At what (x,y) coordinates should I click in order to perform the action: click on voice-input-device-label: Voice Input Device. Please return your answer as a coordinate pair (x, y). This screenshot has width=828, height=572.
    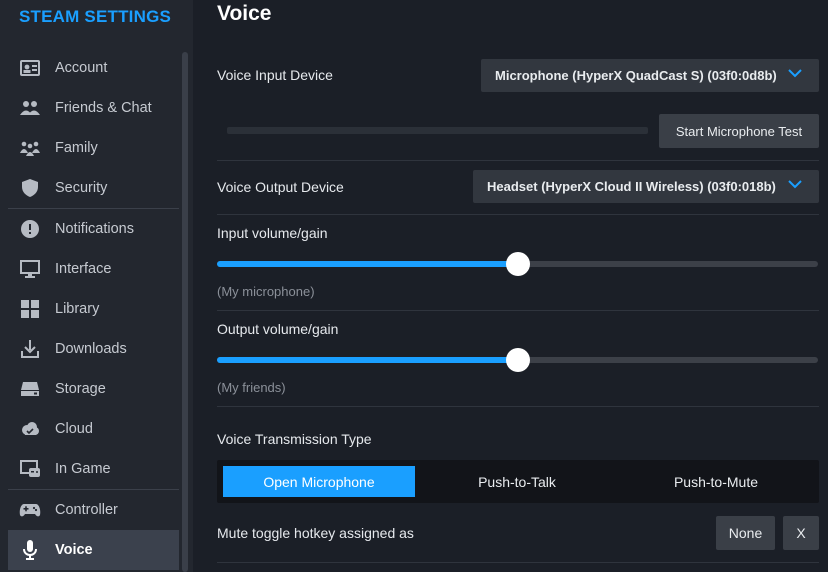
    Looking at the image, I should click on (275, 75).